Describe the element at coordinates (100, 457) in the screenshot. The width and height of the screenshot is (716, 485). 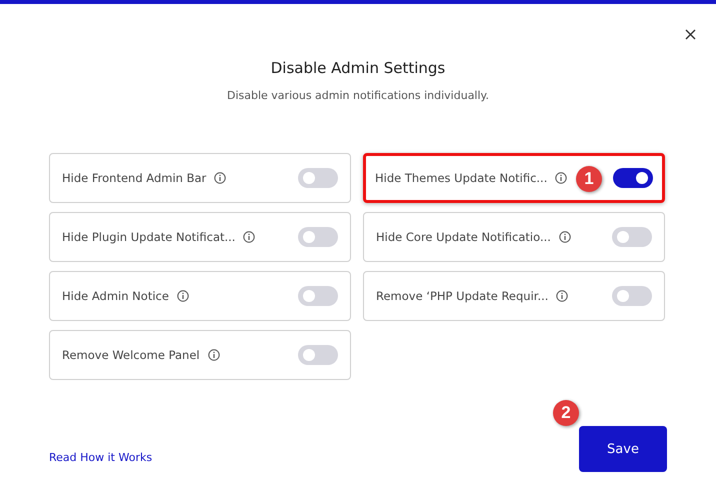
I see `read-how-link: Read How it Works` at that location.